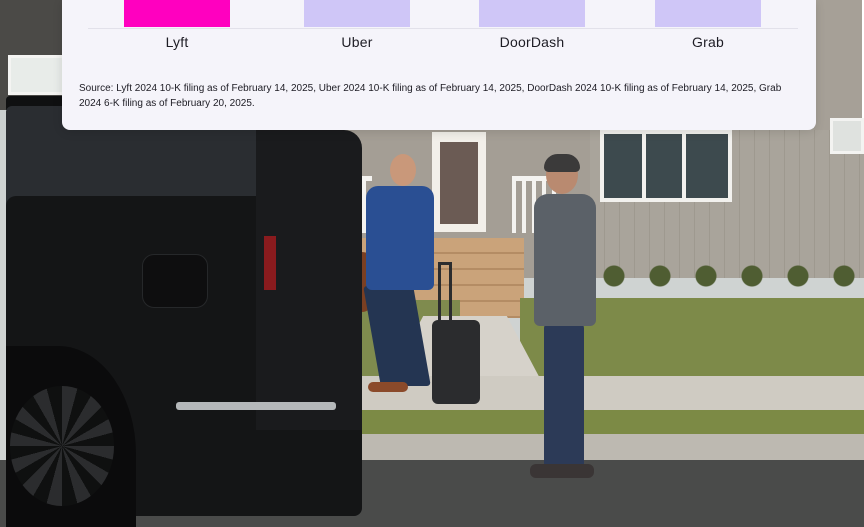 Image resolution: width=864 pixels, height=527 pixels. I want to click on category-label-uber: Uber, so click(357, 42).